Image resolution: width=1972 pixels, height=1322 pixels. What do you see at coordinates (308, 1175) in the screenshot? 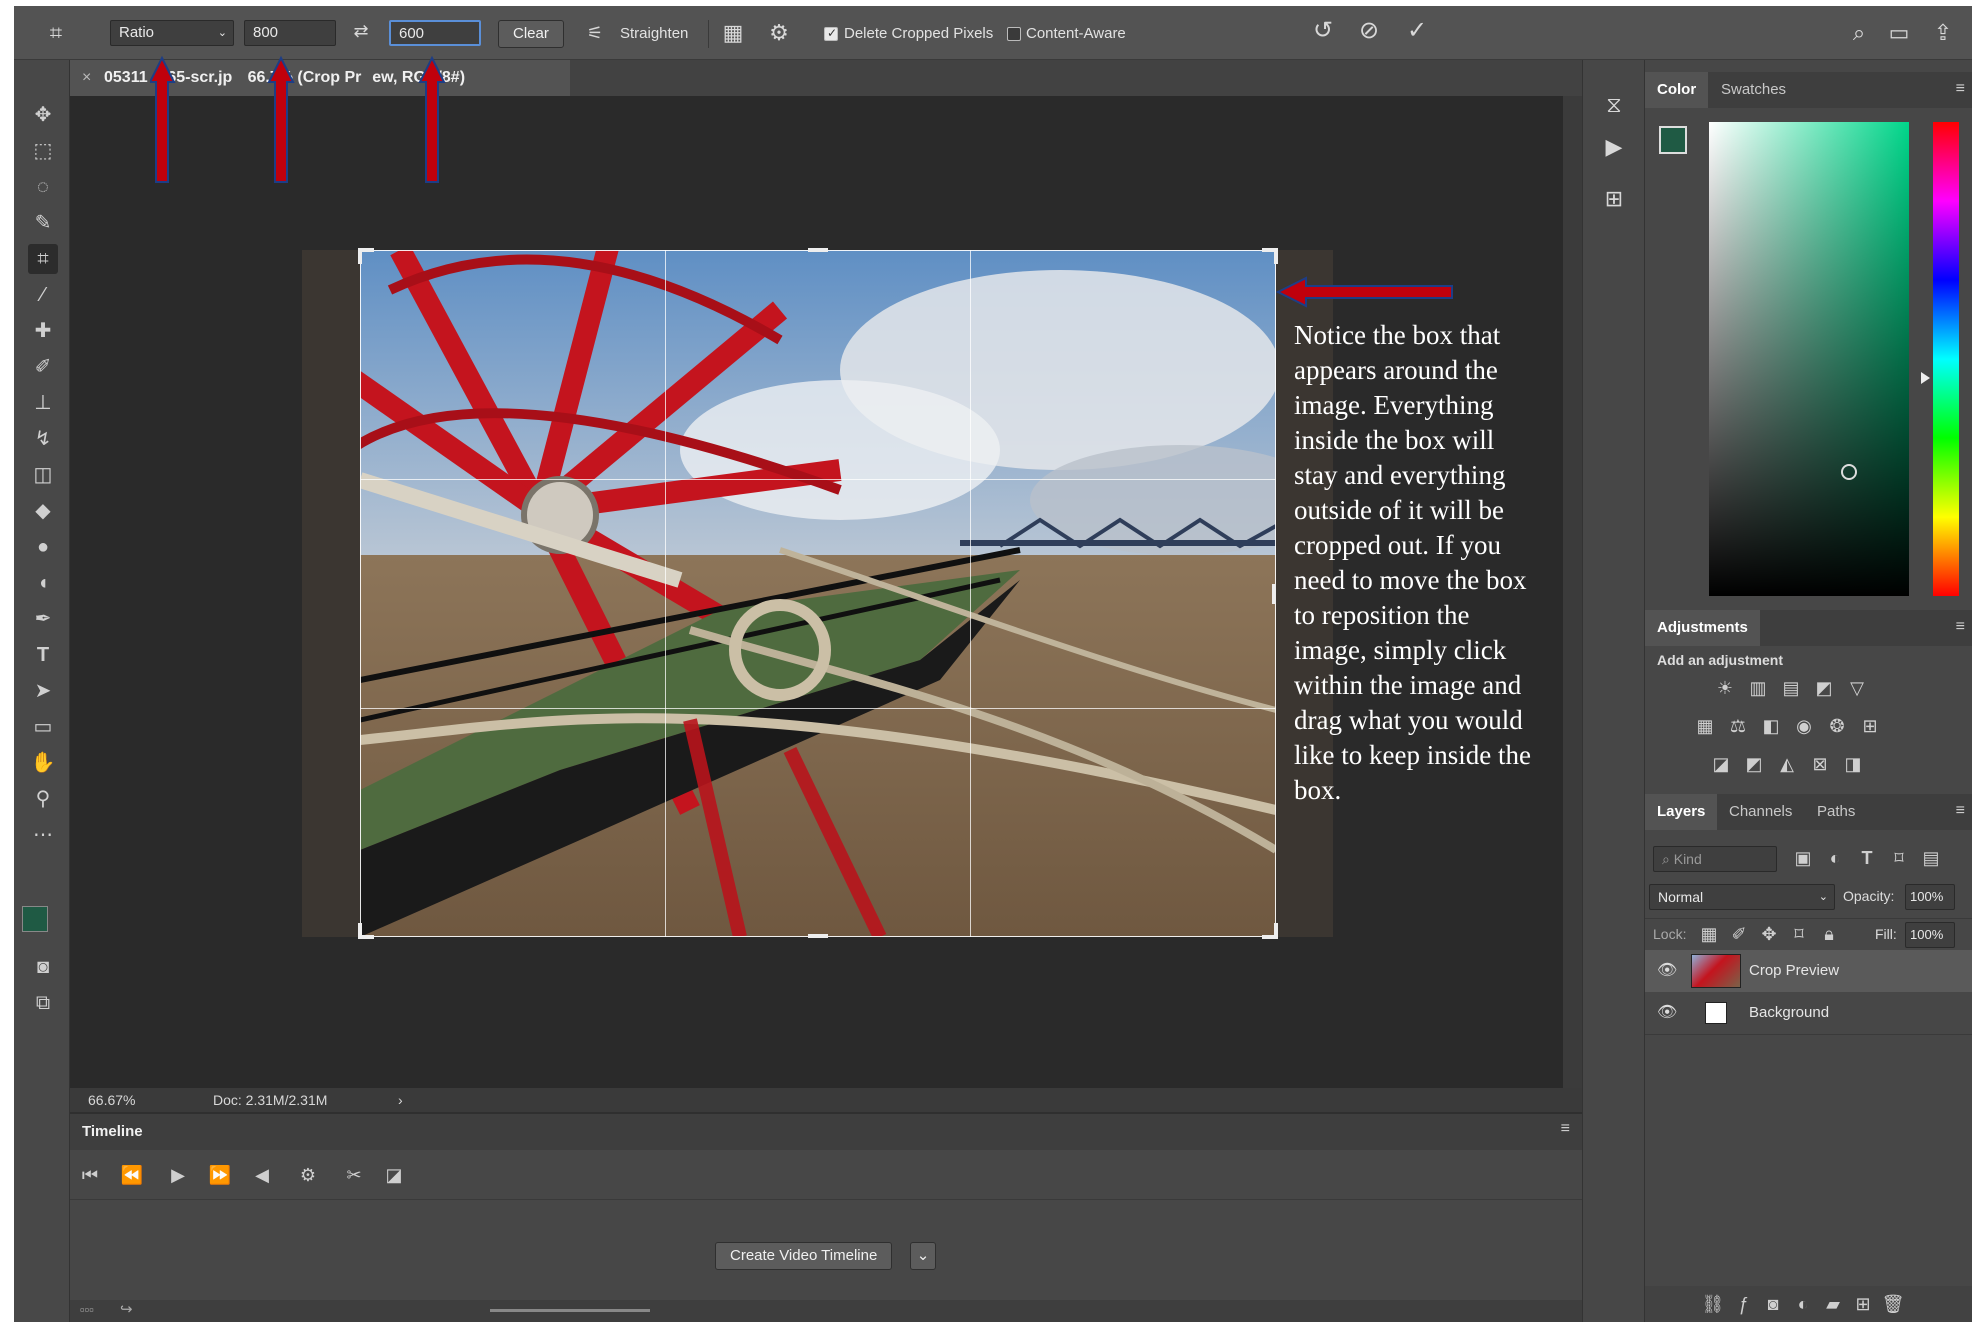
I see `settings-icon: ⚙` at bounding box center [308, 1175].